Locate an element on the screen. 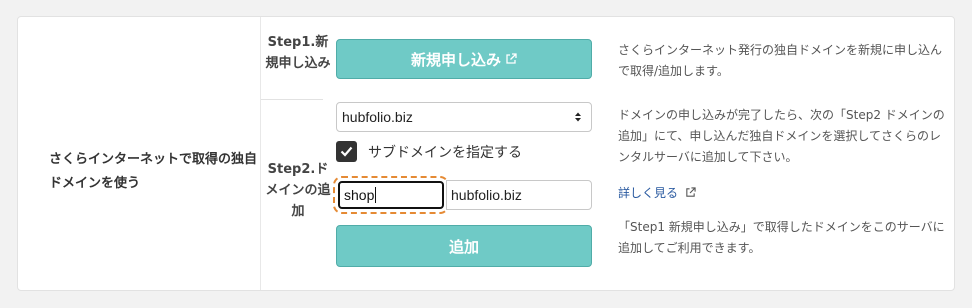  section-title: さくらインターネットで取得の独自ドメインを使う is located at coordinates (153, 171).